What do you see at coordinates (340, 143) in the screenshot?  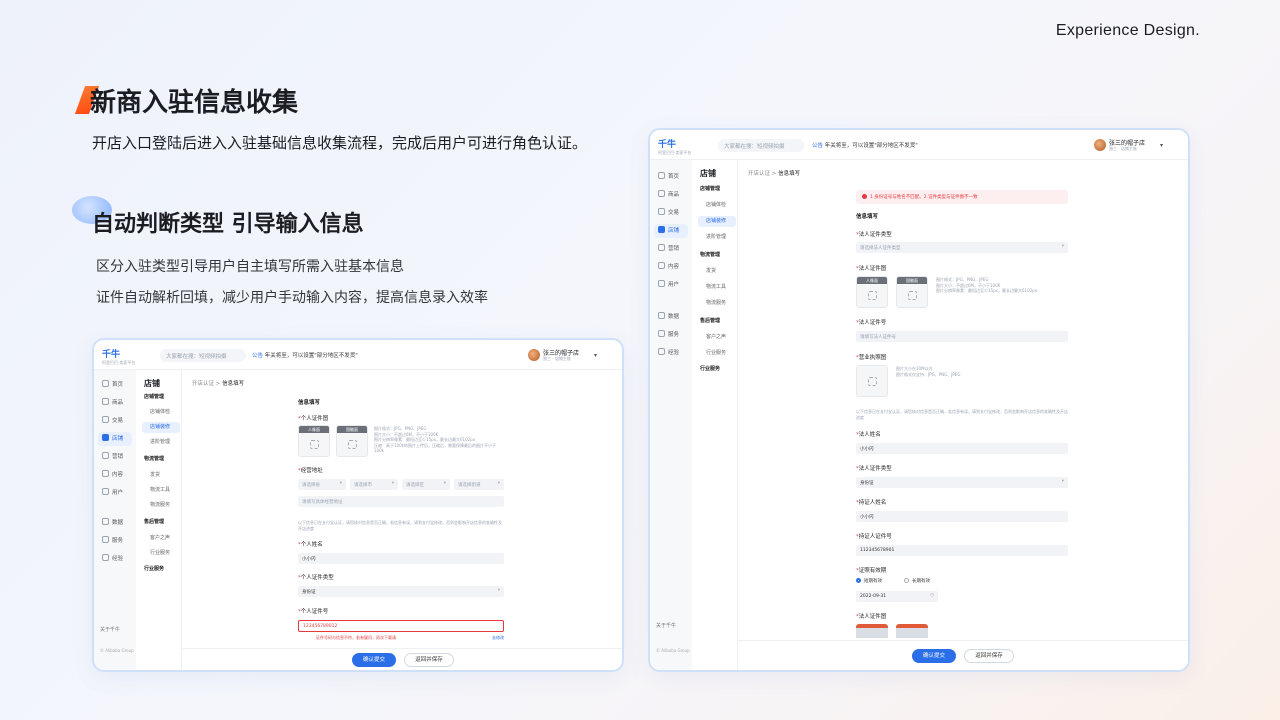 I see `page-subtitle: 开店入口登陆后进入入驻基础信息收集流程，完成后用户可进行角色认证。` at bounding box center [340, 143].